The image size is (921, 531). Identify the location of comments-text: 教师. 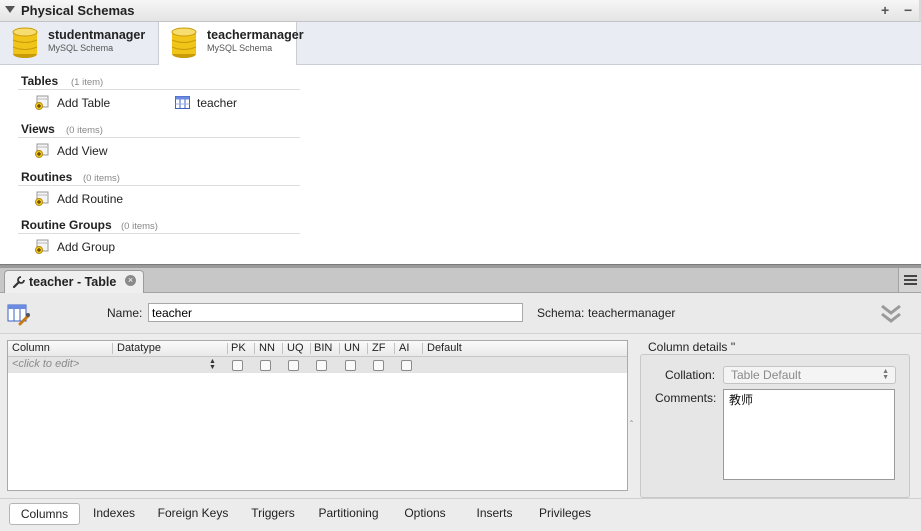
(741, 400).